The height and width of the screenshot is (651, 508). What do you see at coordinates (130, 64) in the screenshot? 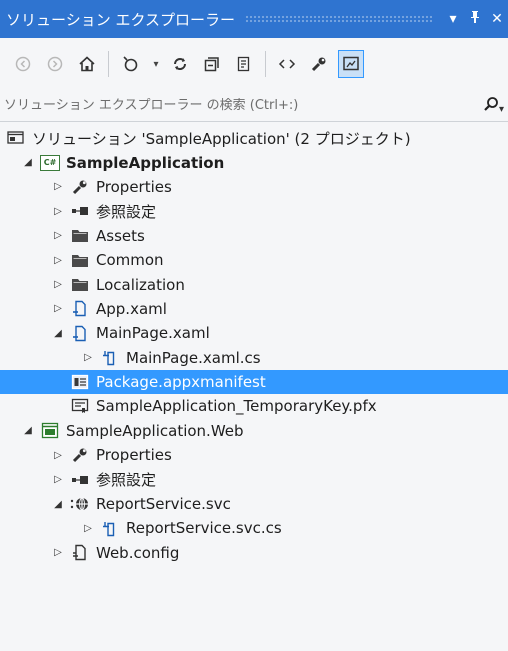
I see `pending-changes-icon` at bounding box center [130, 64].